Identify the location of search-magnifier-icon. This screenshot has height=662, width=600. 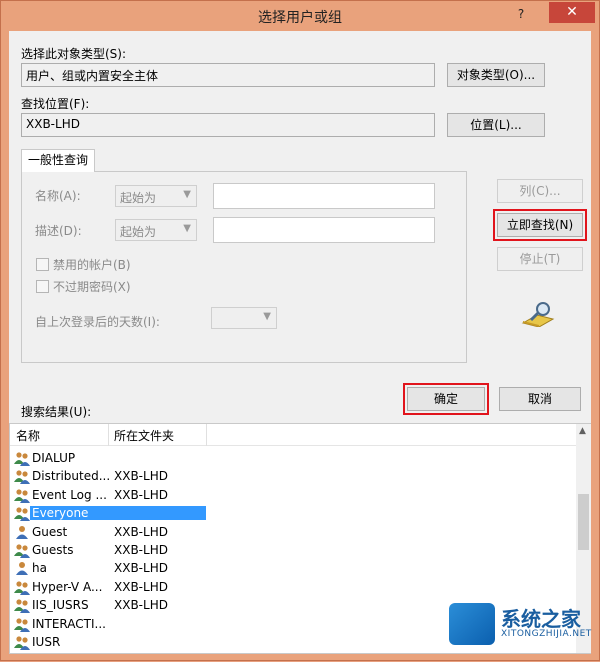
(538, 314).